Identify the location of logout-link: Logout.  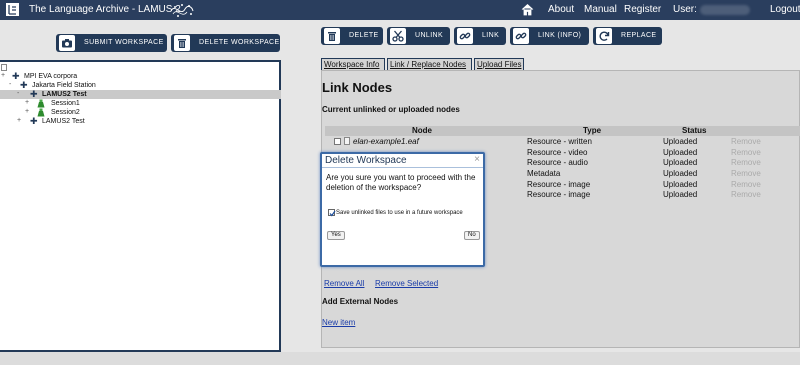
(785, 9).